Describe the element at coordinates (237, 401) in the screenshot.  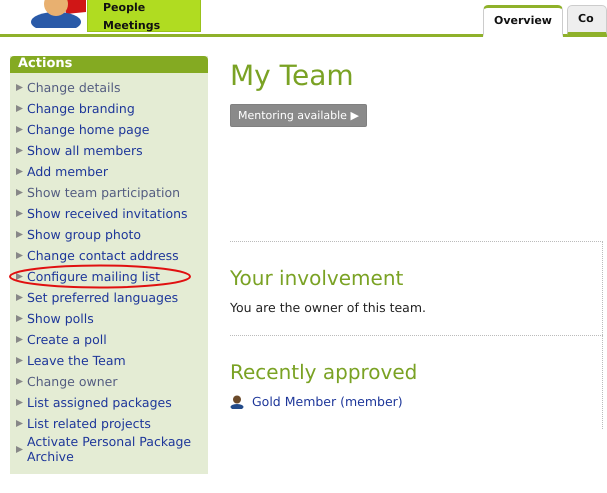
I see `person-icon` at that location.